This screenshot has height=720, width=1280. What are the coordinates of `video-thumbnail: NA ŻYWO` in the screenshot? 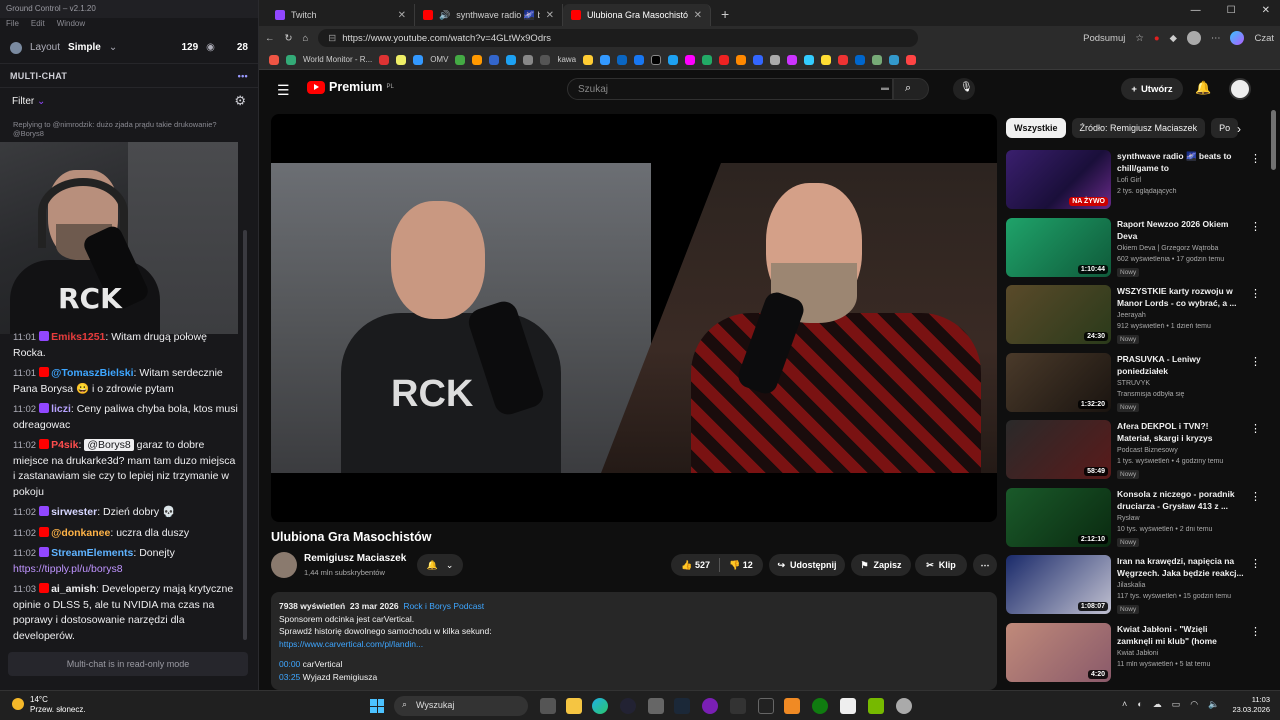 It's located at (1058, 179).